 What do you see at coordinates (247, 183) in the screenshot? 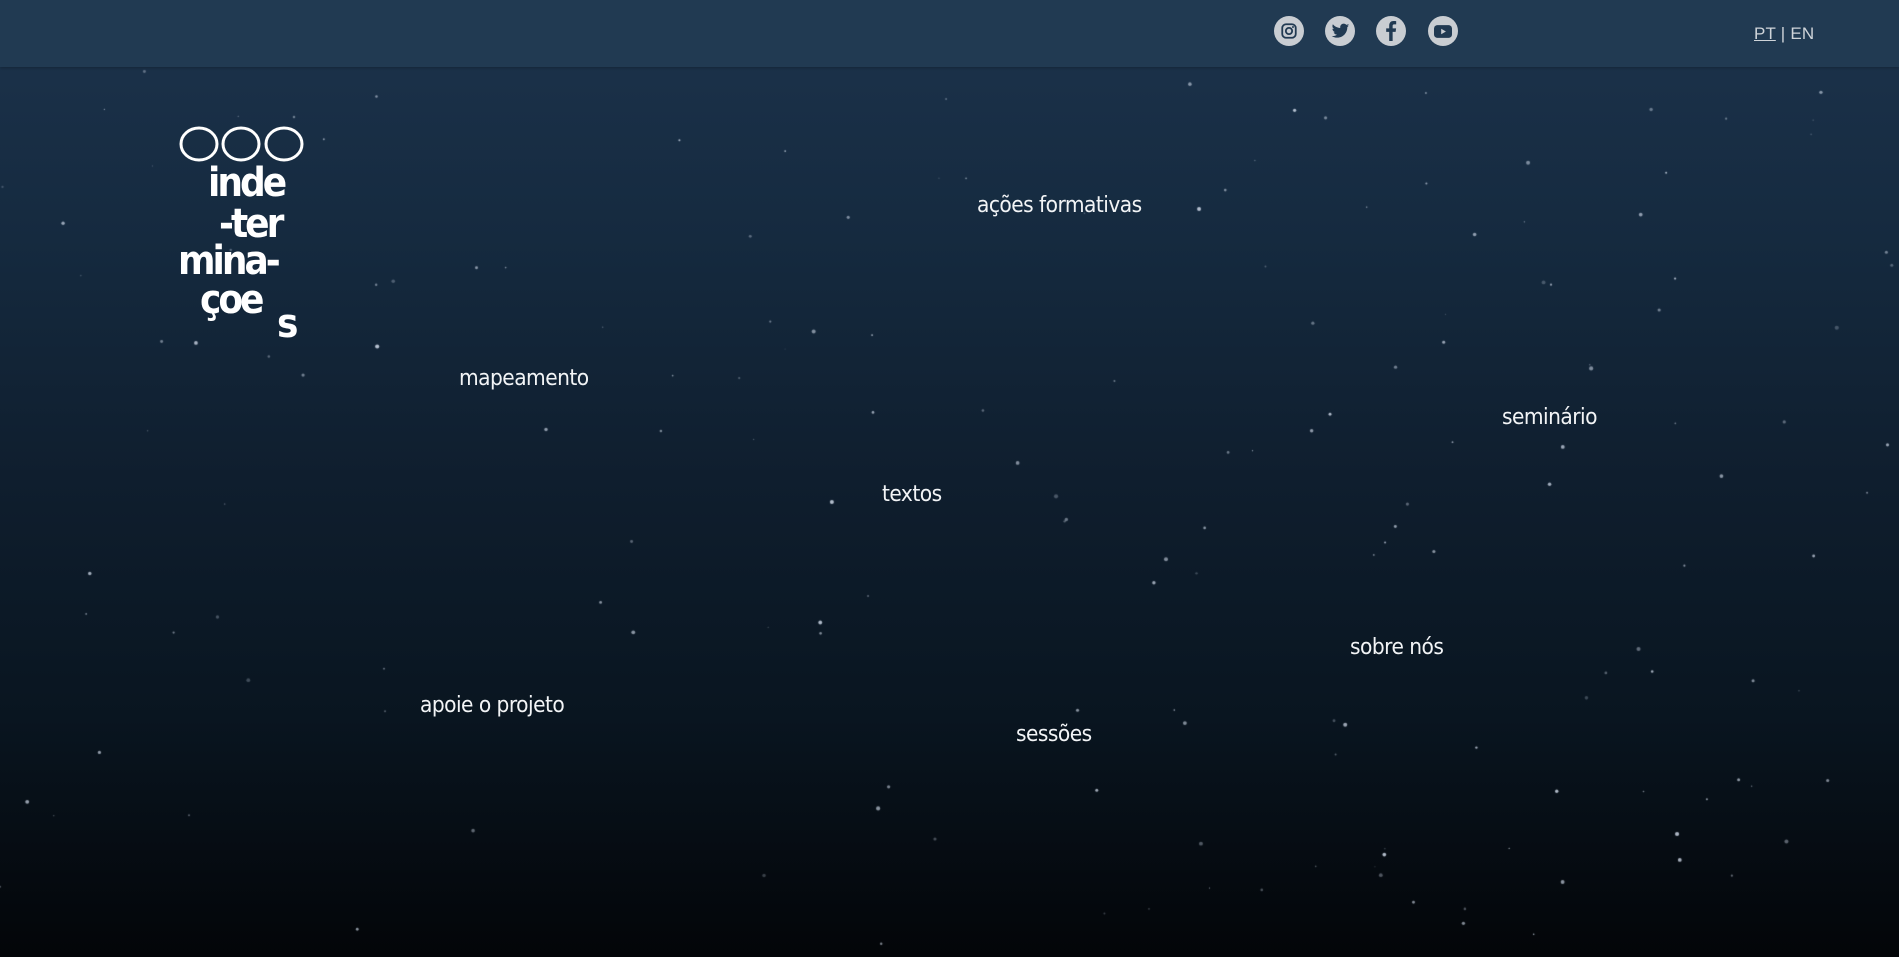
I see `logo-line-1: inde` at bounding box center [247, 183].